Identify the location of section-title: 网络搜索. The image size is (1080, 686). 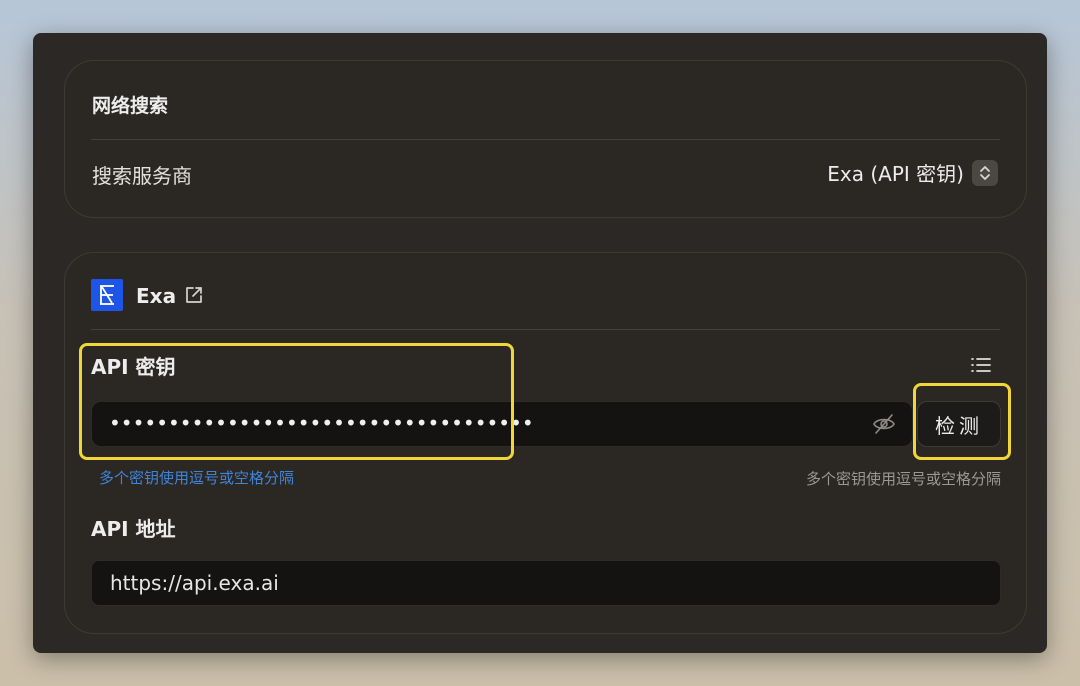
(130, 106).